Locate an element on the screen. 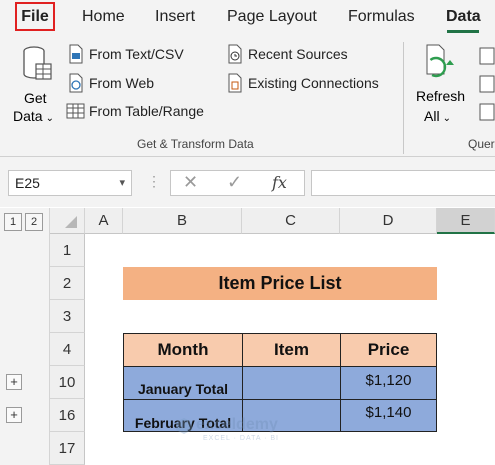  web-file-icon is located at coordinates (76, 83).